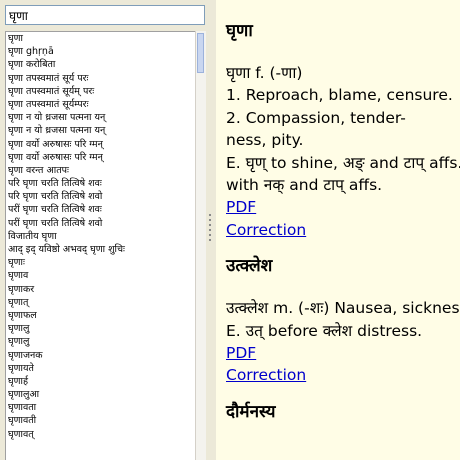 This screenshot has width=460, height=460. I want to click on result-item: घृणा तपस्वमातं सूर्यम्परः, so click(101, 104).